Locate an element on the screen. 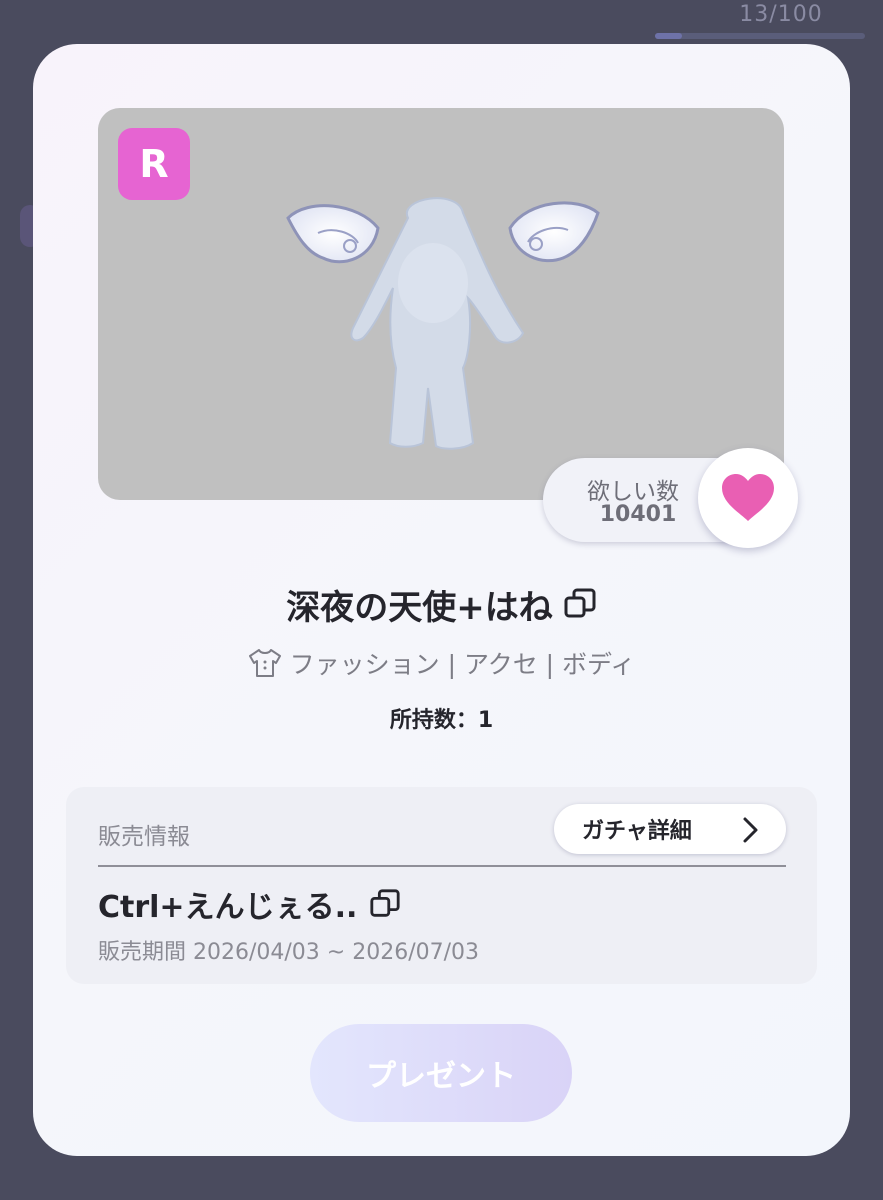 The image size is (883, 1200). present-button: プレゼント is located at coordinates (441, 1073).